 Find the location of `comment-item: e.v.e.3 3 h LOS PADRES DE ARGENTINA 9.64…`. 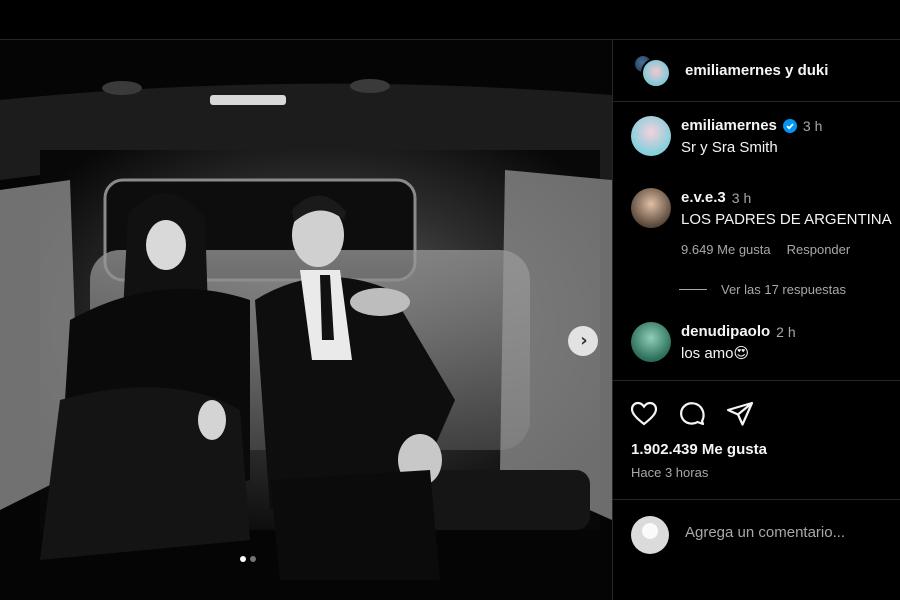

comment-item: e.v.e.3 3 h LOS PADRES DE ARGENTINA 9.64… is located at coordinates (761, 222).